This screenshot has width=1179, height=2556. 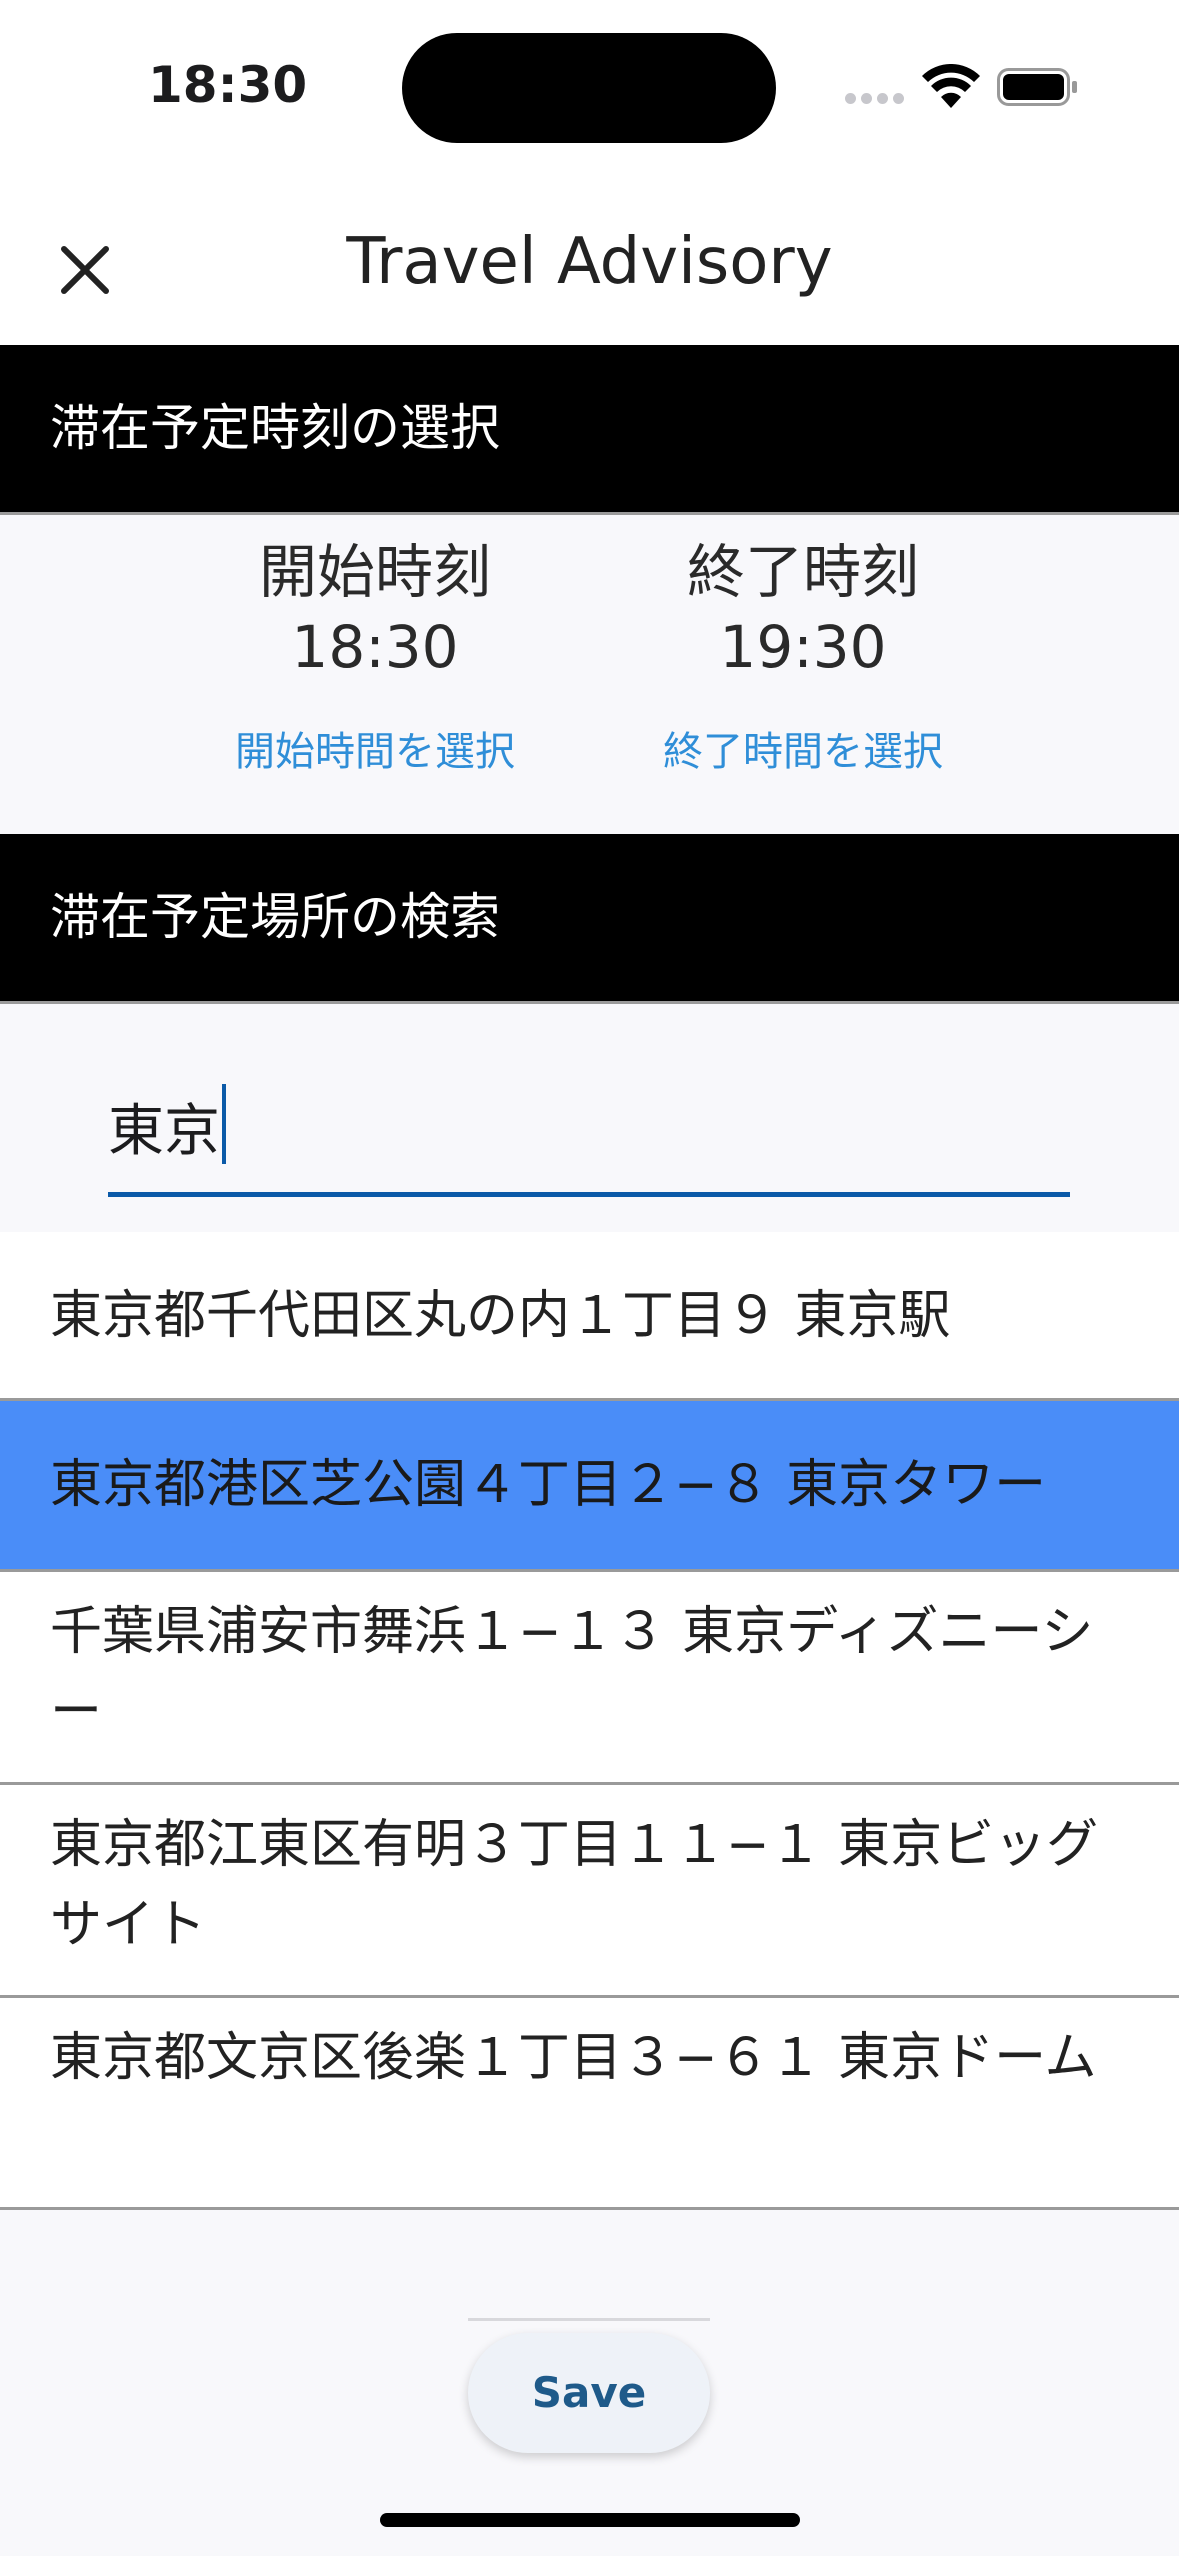 I want to click on dynamic-island, so click(x=589, y=88).